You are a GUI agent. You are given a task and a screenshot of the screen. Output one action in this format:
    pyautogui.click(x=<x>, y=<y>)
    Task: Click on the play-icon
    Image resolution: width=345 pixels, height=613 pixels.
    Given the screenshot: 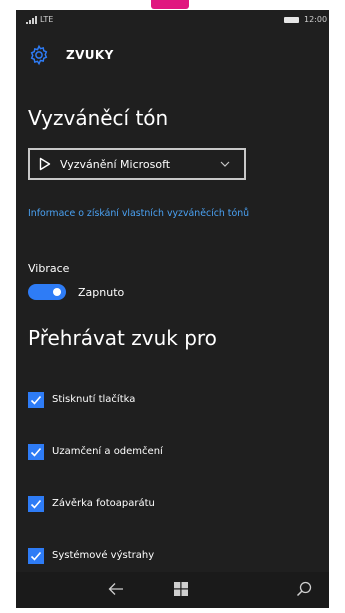 What is the action you would take?
    pyautogui.click(x=45, y=164)
    